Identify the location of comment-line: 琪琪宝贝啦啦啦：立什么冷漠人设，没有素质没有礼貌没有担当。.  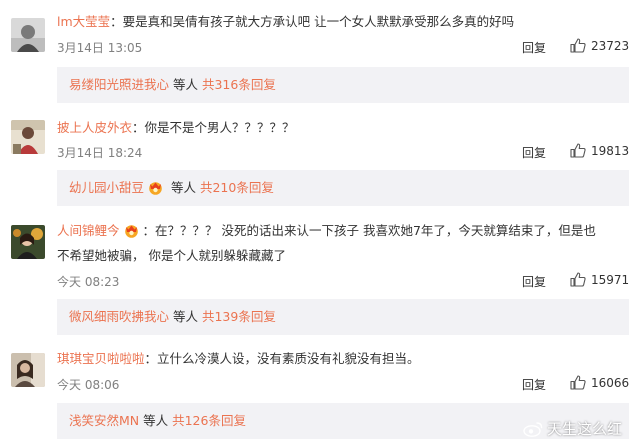
(238, 359).